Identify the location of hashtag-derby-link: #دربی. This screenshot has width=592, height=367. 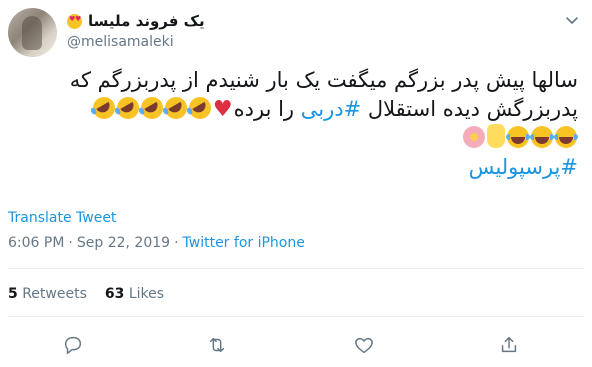
(331, 109).